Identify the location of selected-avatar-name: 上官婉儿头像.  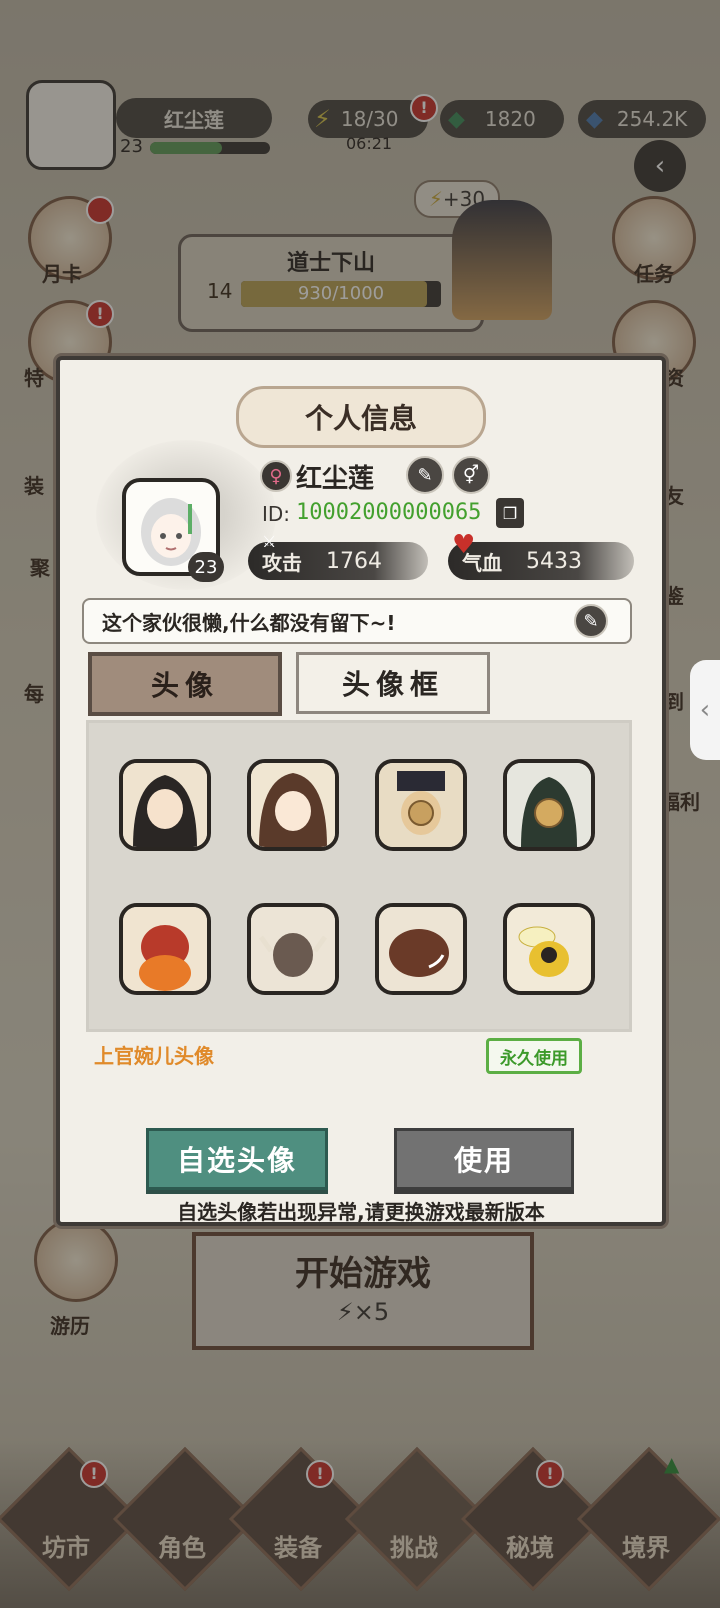
(154, 1056).